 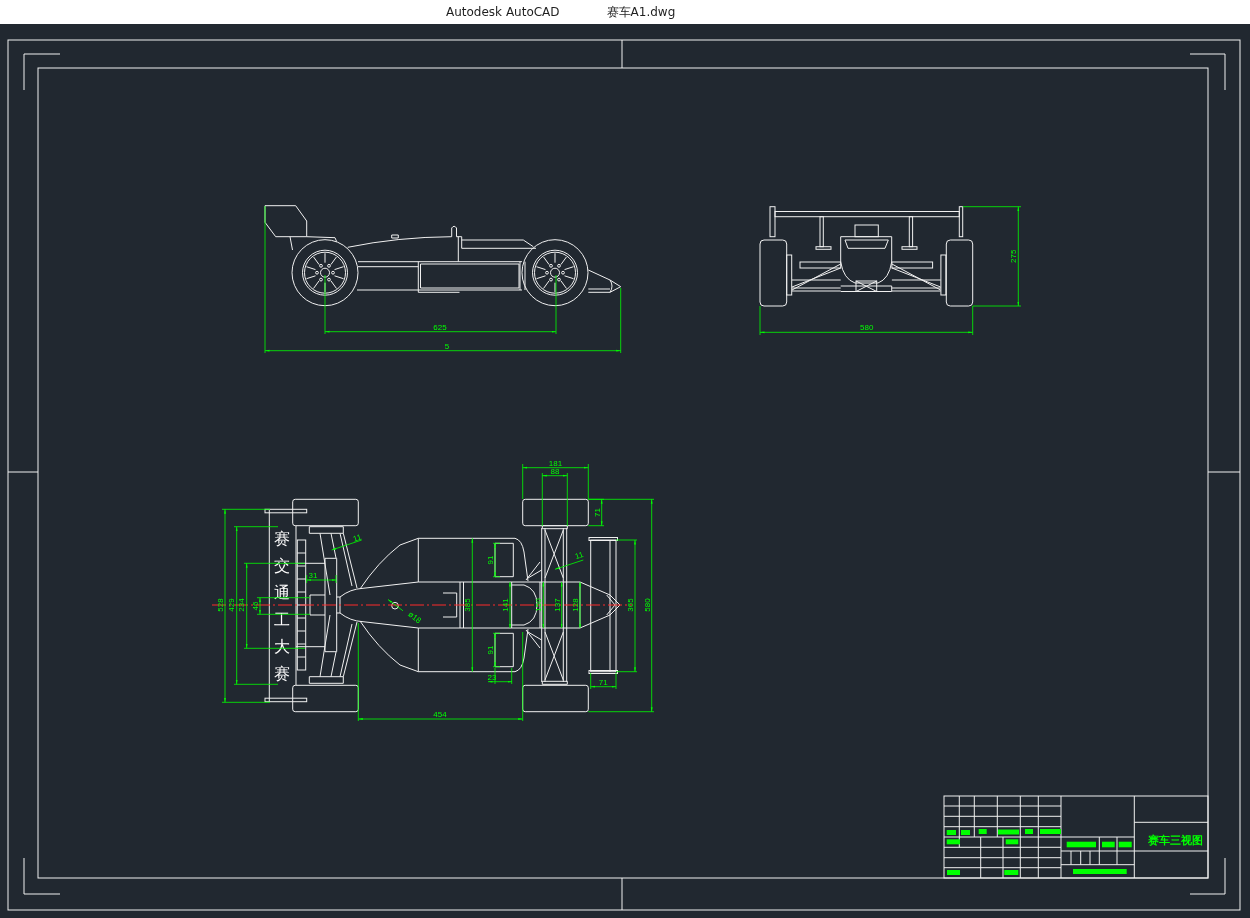 I want to click on dimension-value: 429, so click(x=232, y=605).